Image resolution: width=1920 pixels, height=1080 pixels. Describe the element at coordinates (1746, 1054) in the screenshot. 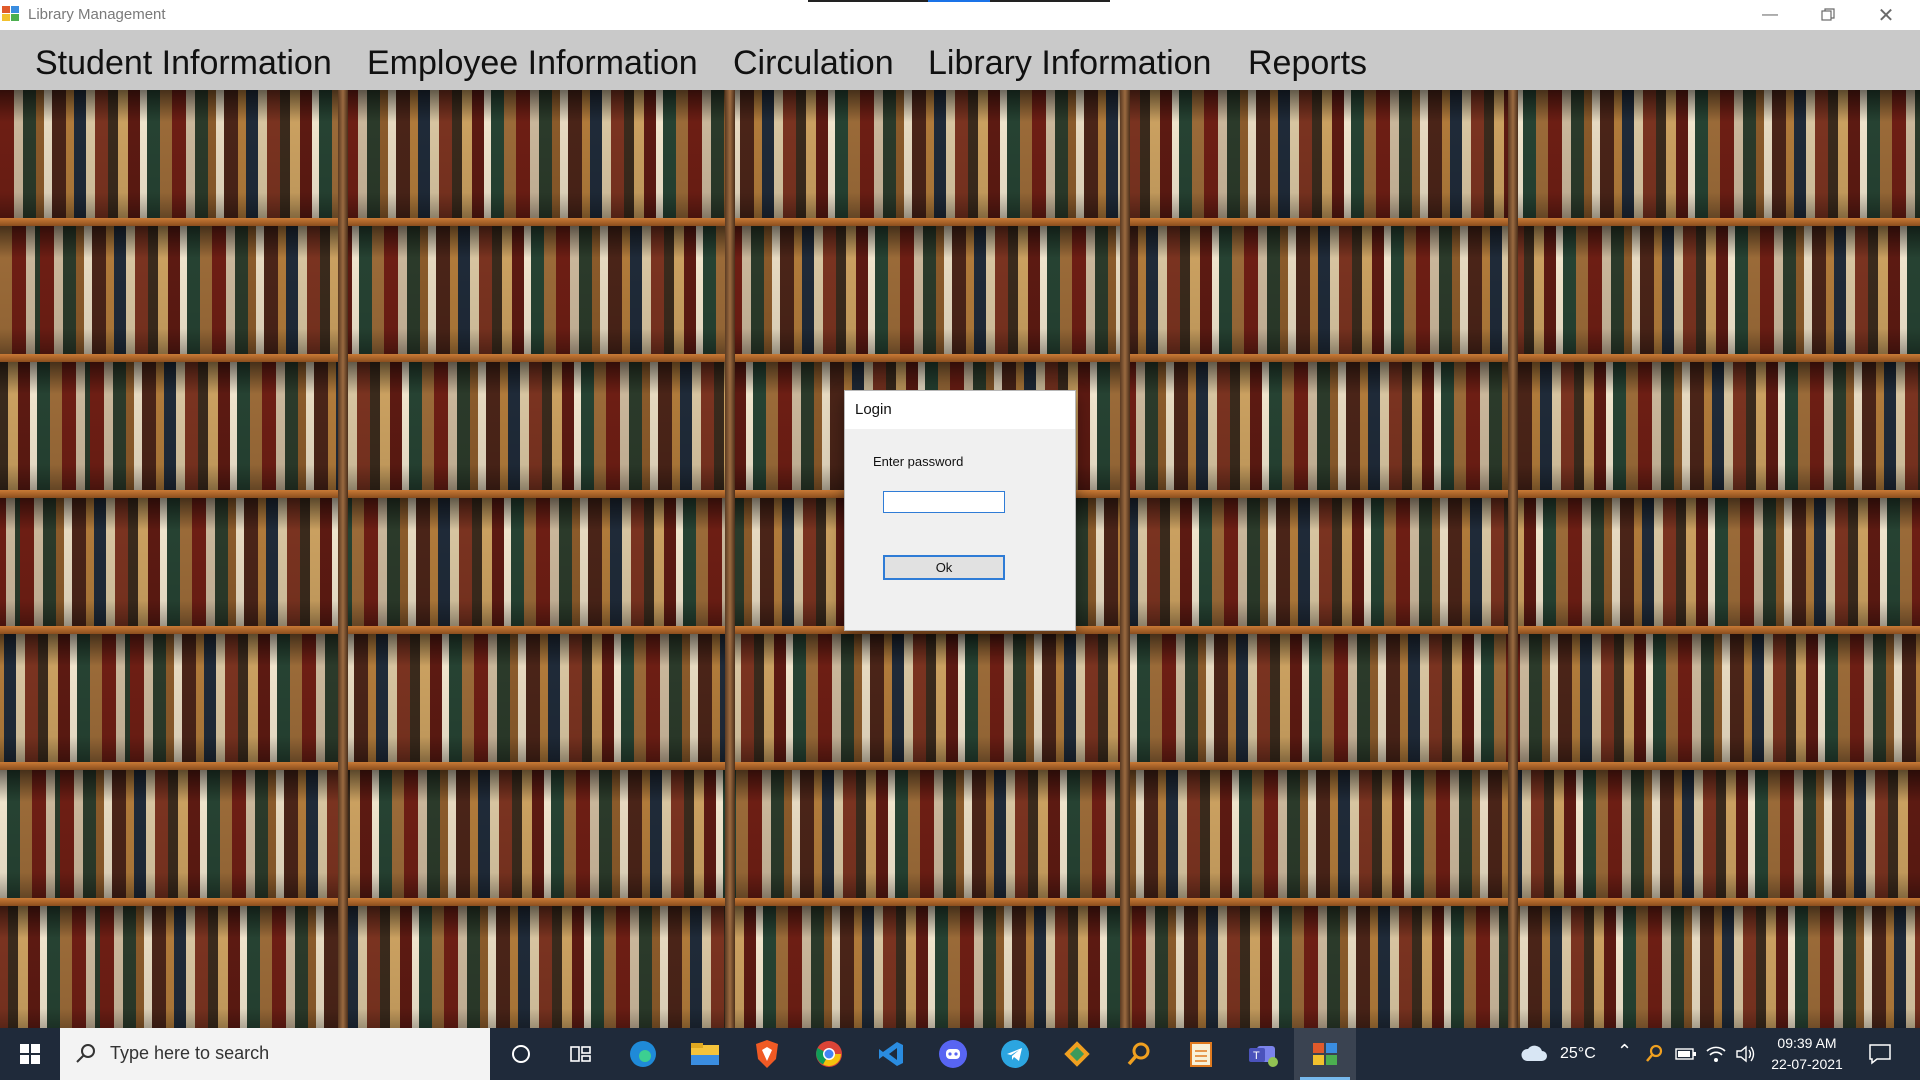

I see `volume-icon` at that location.